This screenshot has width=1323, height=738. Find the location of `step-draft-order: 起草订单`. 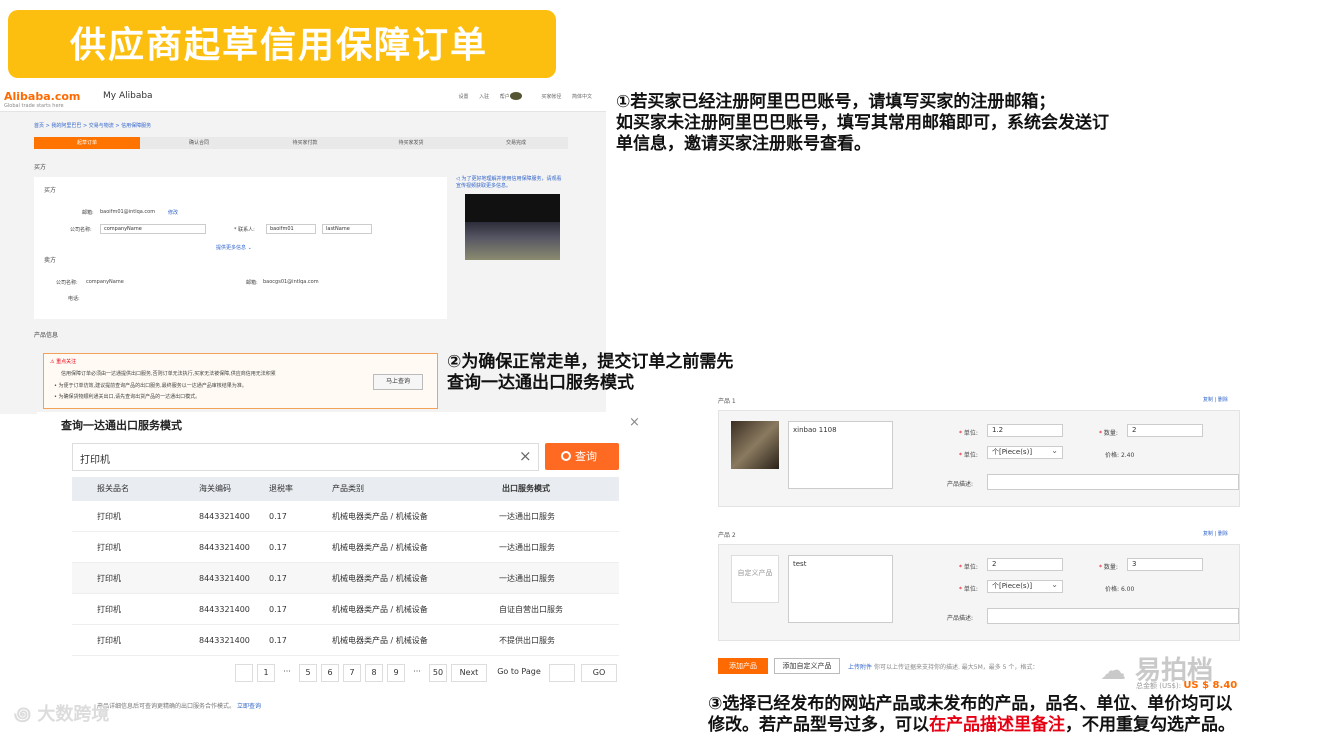

step-draft-order: 起草订单 is located at coordinates (87, 143).